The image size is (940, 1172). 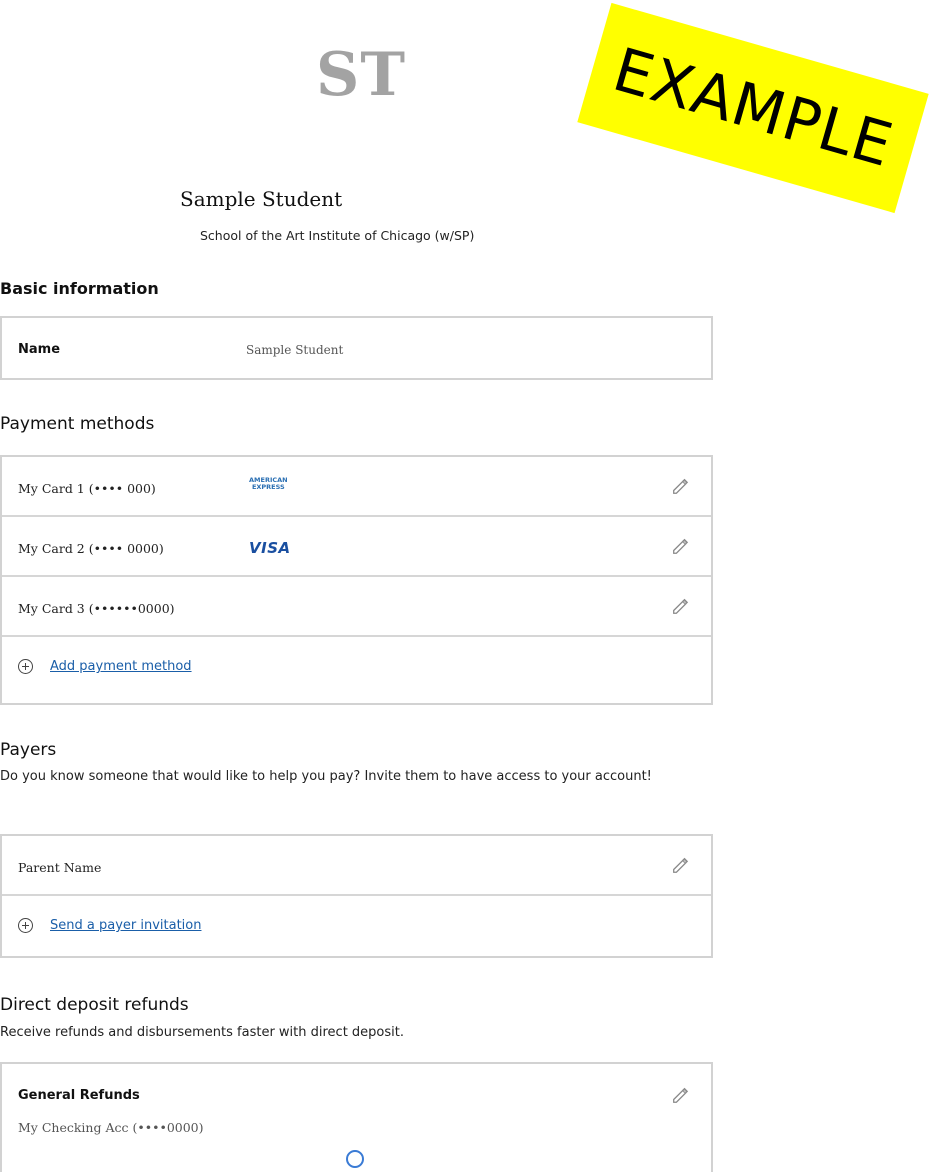 I want to click on card-label: My Card 1 (•••• 000), so click(x=87, y=488).